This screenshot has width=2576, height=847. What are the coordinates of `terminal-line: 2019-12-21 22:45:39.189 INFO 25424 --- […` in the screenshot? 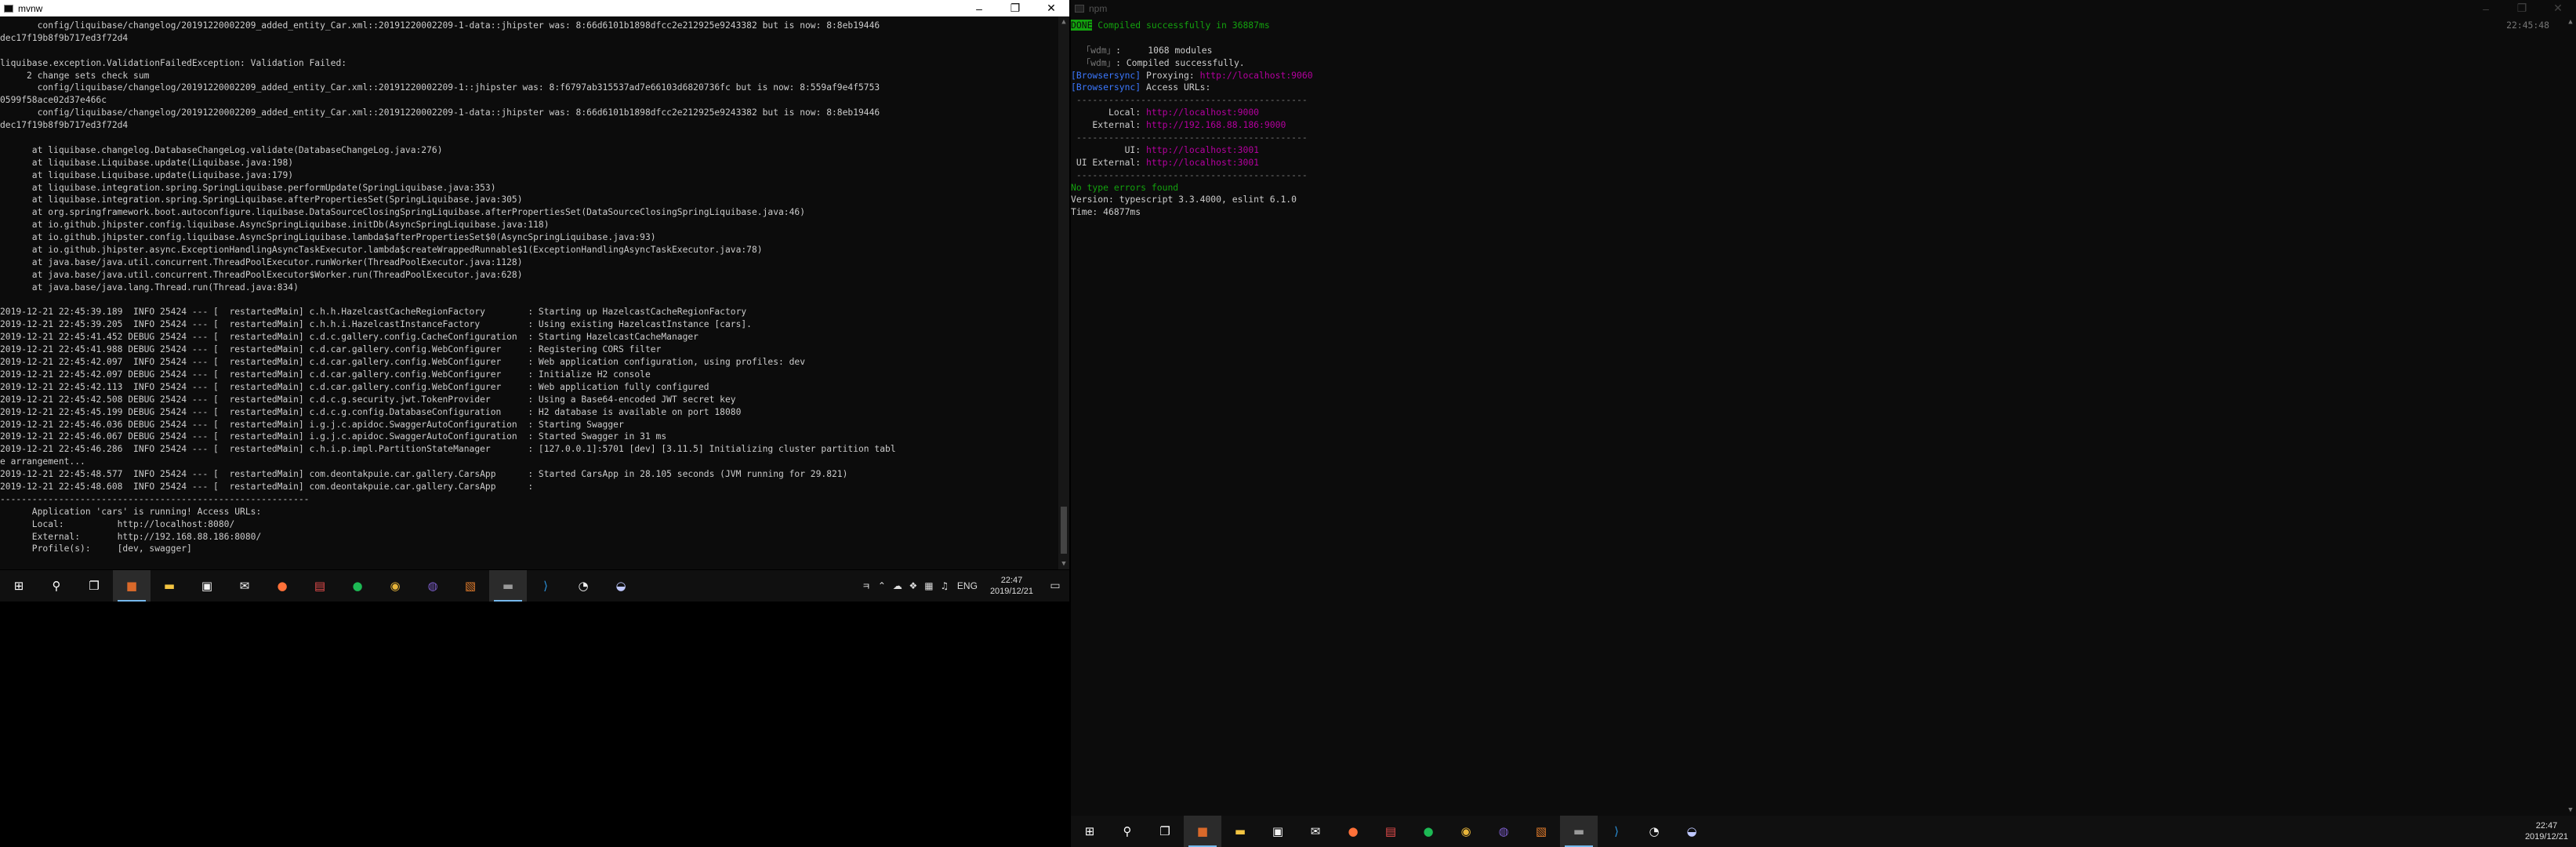 It's located at (374, 312).